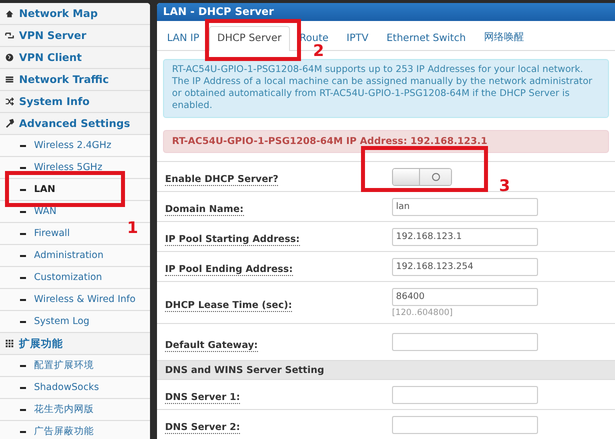 This screenshot has height=439, width=615. What do you see at coordinates (75, 14) in the screenshot?
I see `sidebar-item: Network Map` at bounding box center [75, 14].